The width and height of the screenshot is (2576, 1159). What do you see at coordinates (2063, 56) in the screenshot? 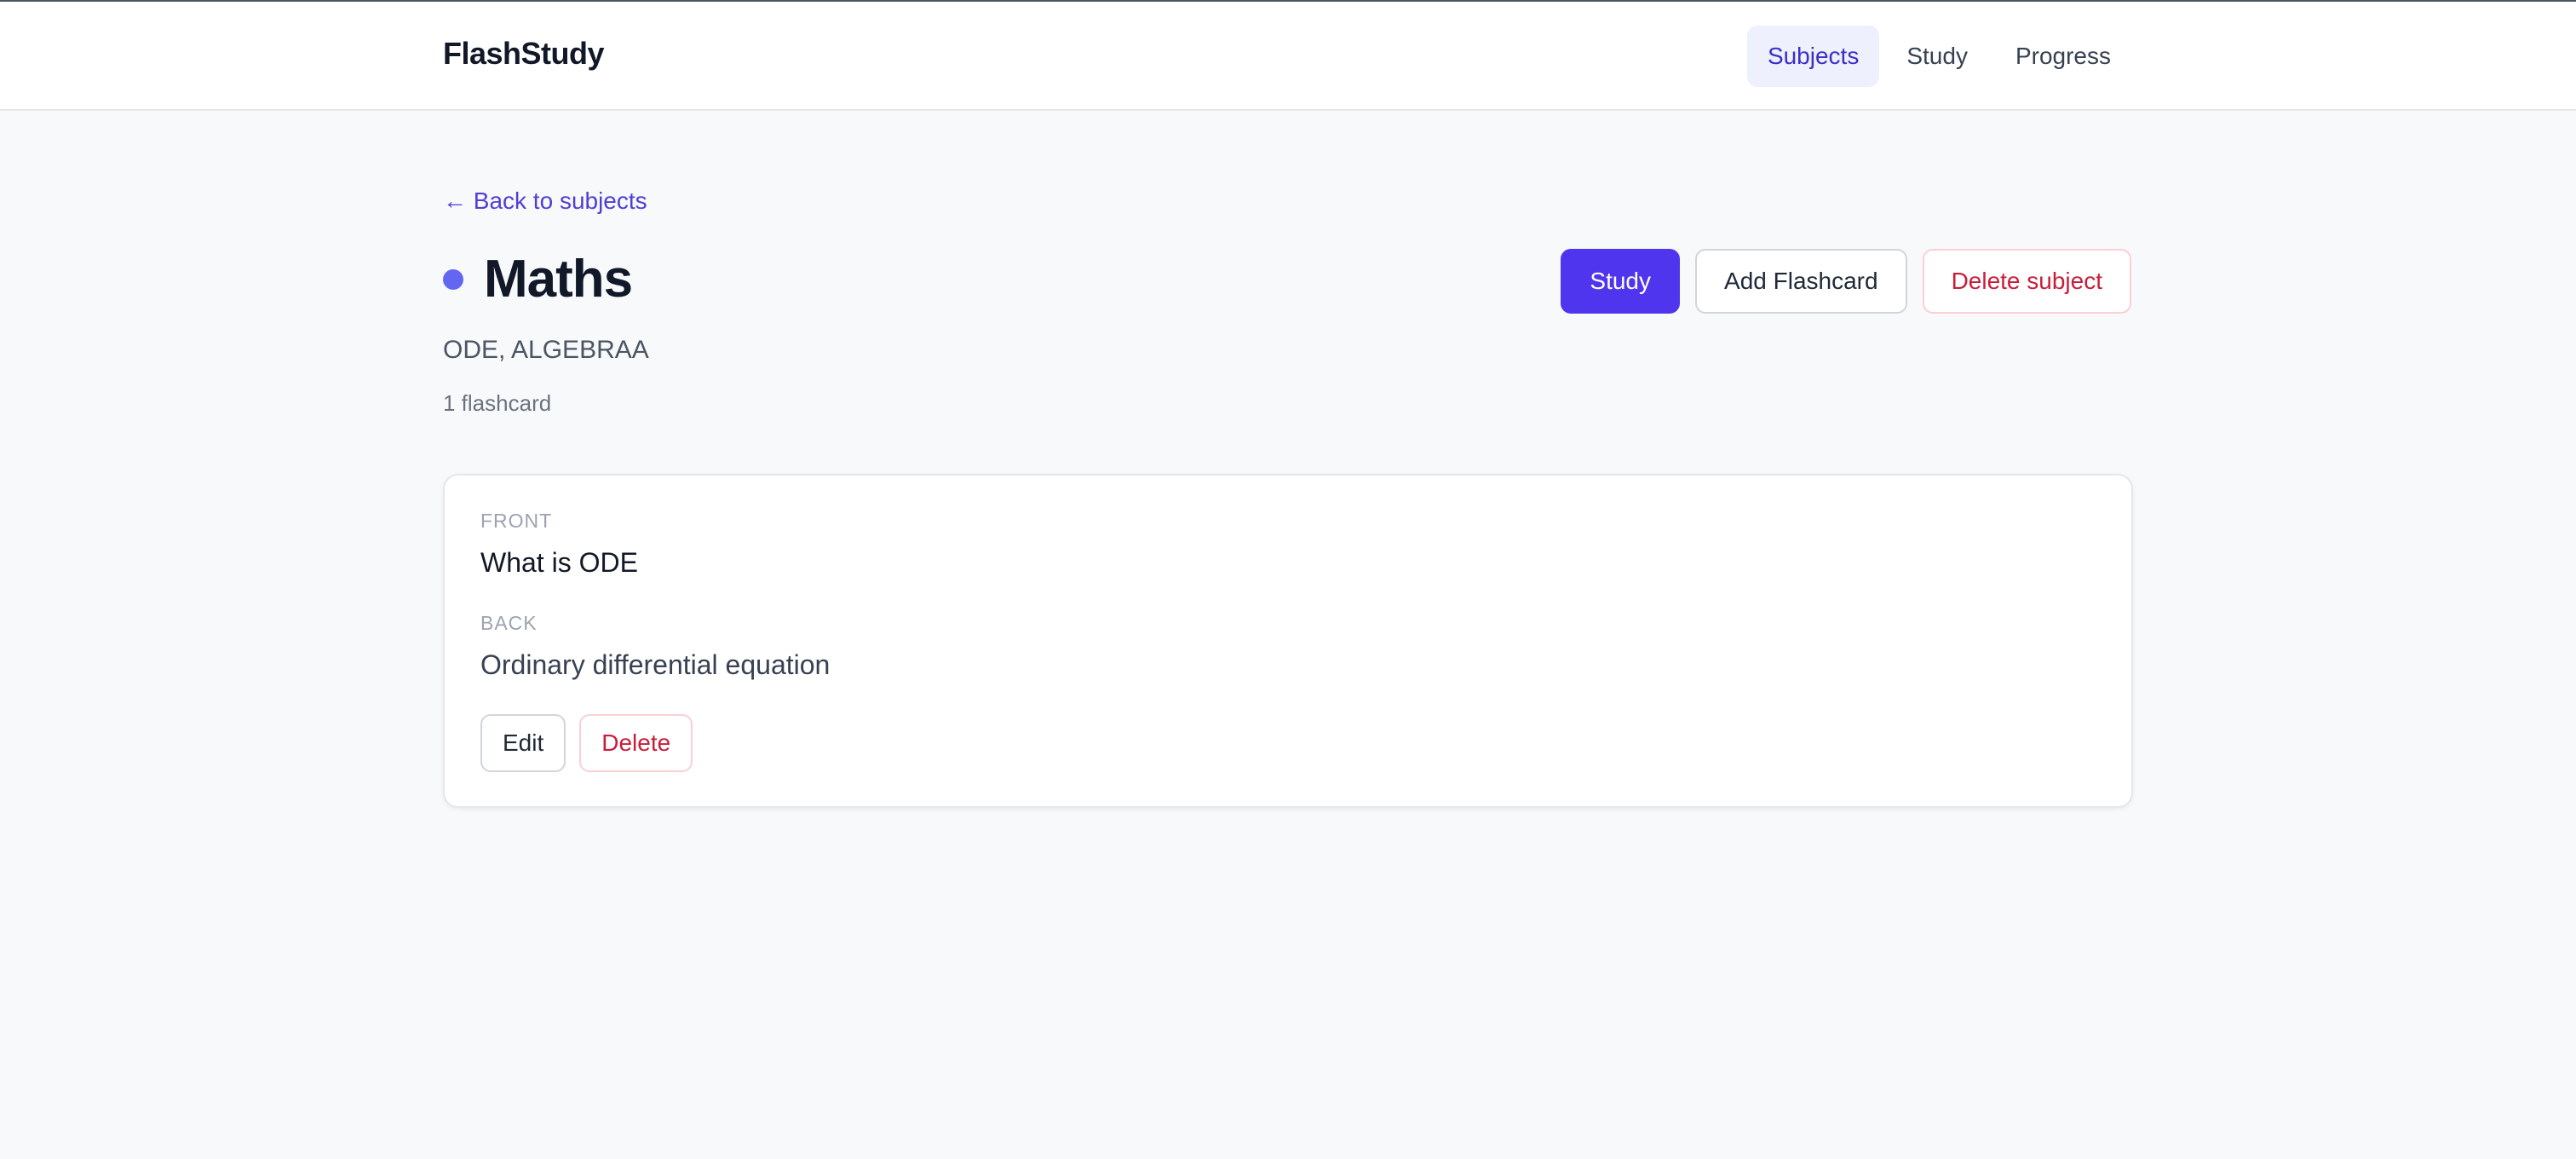
I see `nav-item-progress: Progress` at bounding box center [2063, 56].